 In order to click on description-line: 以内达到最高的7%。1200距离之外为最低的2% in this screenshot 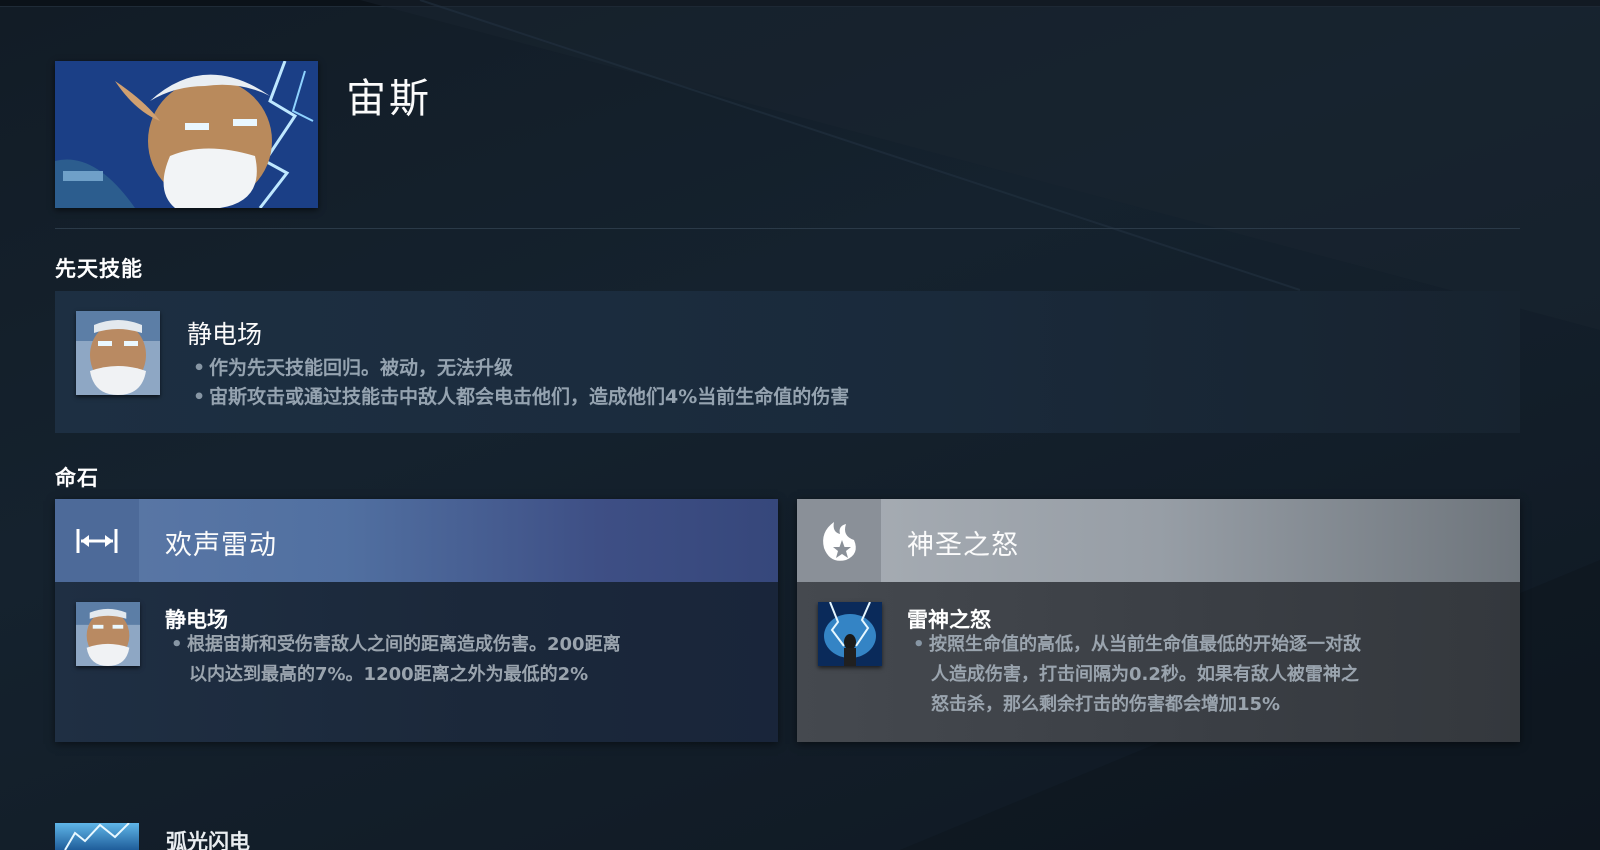, I will do `click(389, 674)`.